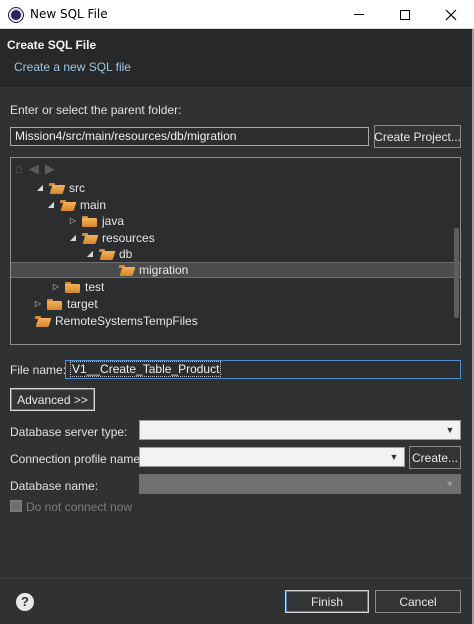  Describe the element at coordinates (128, 238) in the screenshot. I see `tree-item-label: resources` at that location.